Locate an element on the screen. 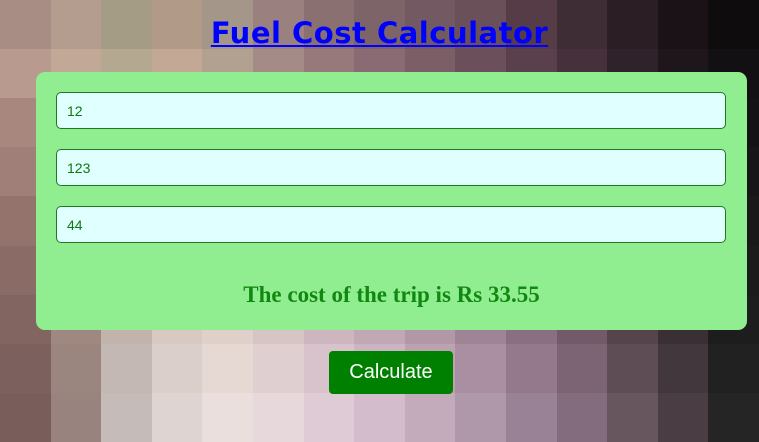  page-title-link: Fuel Cost Calculator is located at coordinates (379, 33).